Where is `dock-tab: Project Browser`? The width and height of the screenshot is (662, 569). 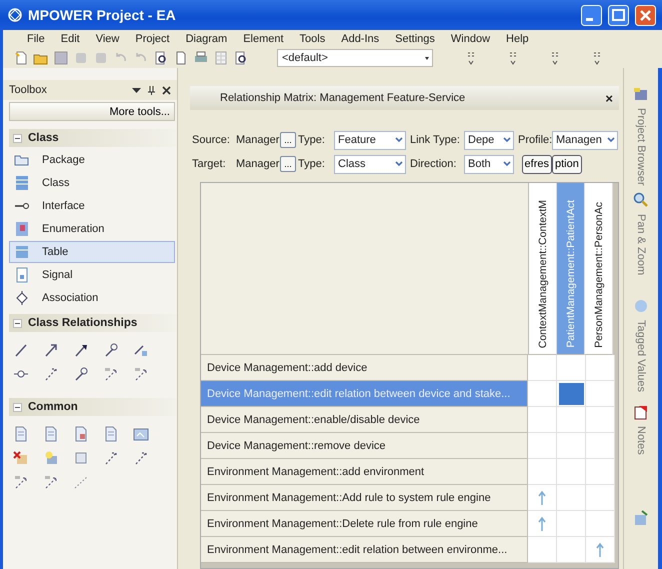 dock-tab: Project Browser is located at coordinates (641, 136).